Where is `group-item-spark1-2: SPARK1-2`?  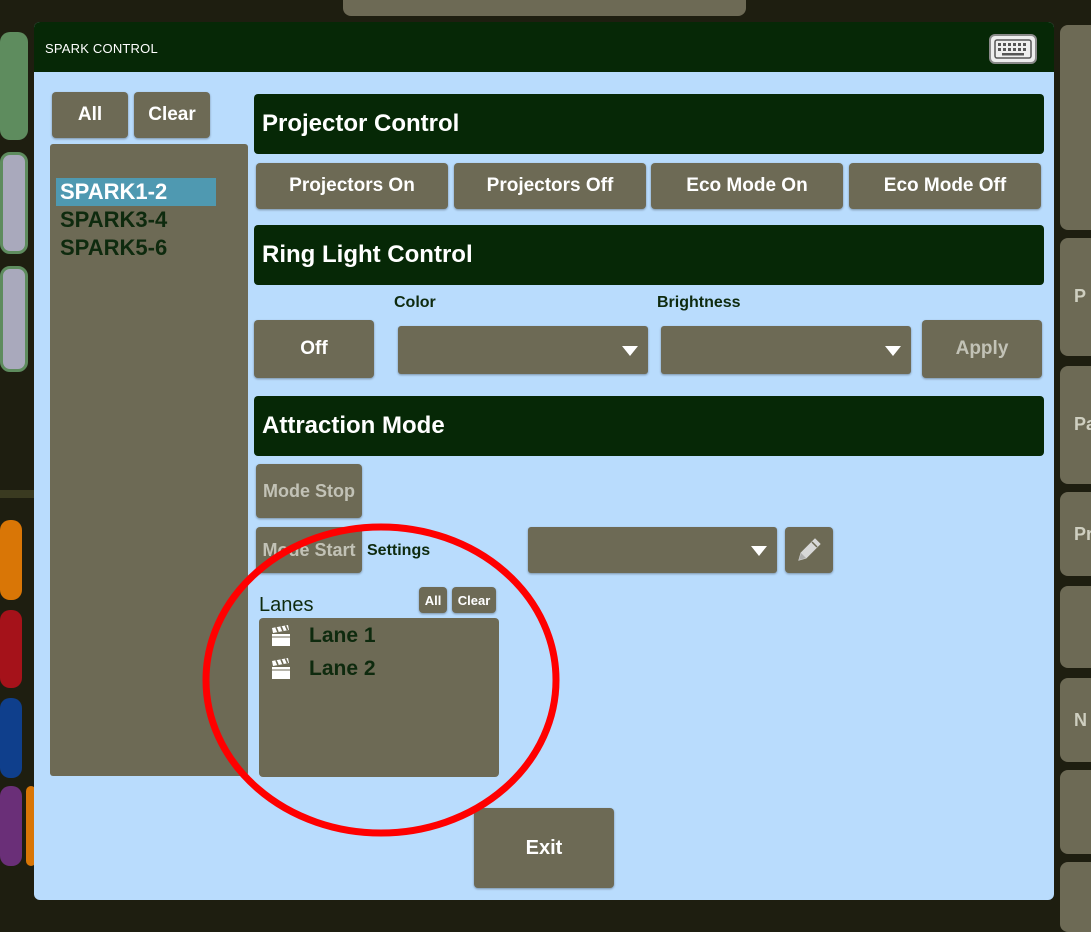 group-item-spark1-2: SPARK1-2 is located at coordinates (136, 192).